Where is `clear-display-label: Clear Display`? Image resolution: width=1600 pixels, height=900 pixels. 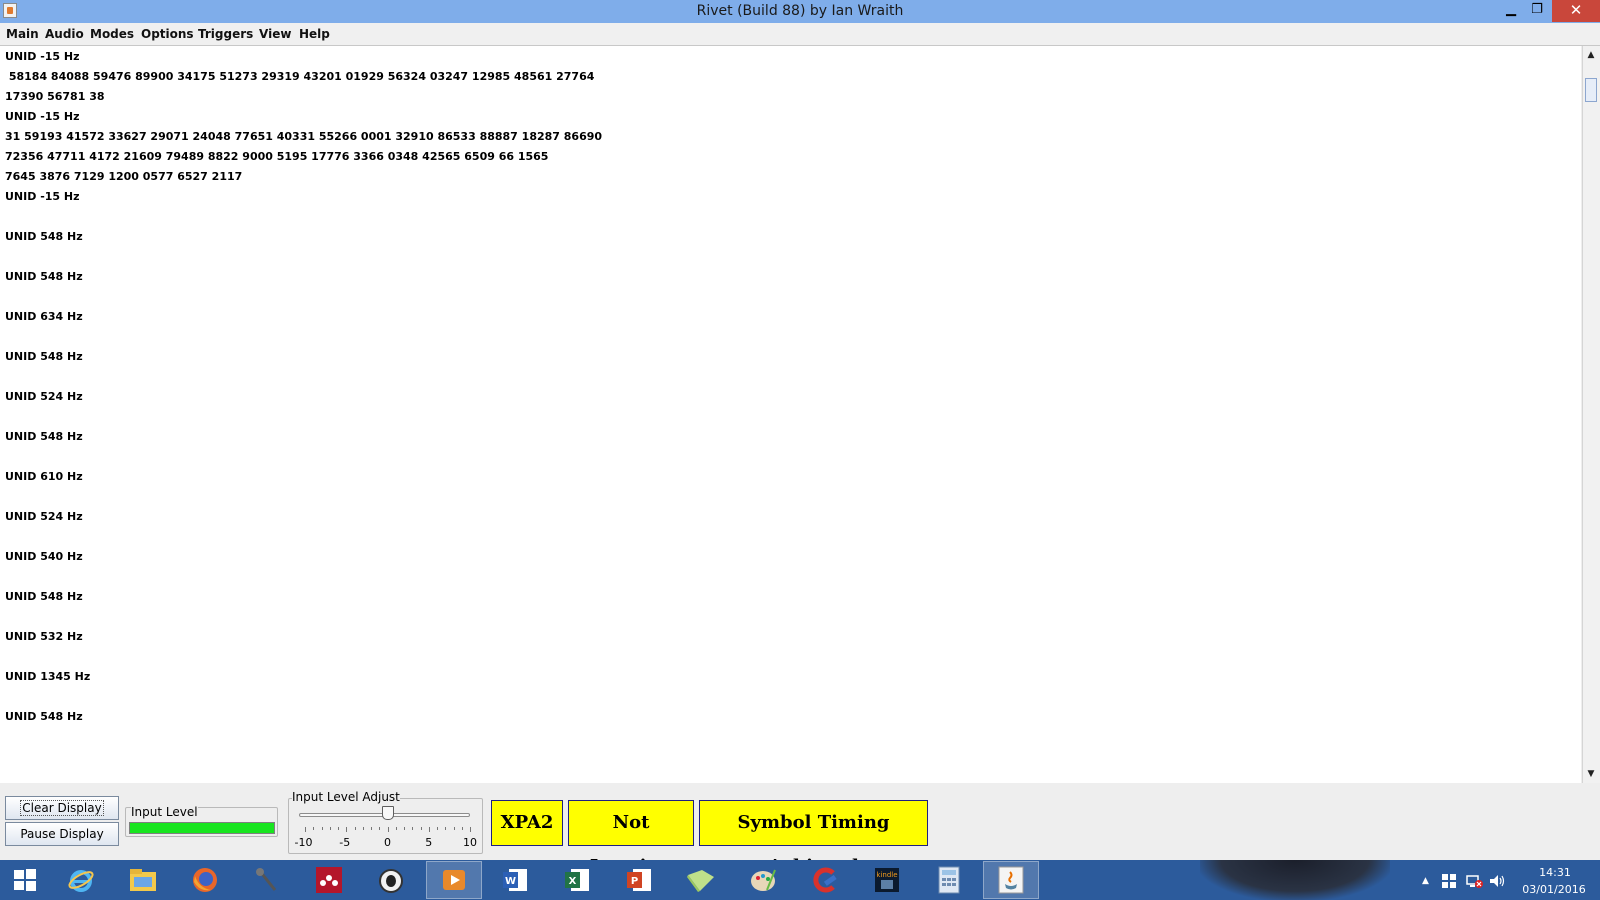
clear-display-label: Clear Display is located at coordinates (62, 808).